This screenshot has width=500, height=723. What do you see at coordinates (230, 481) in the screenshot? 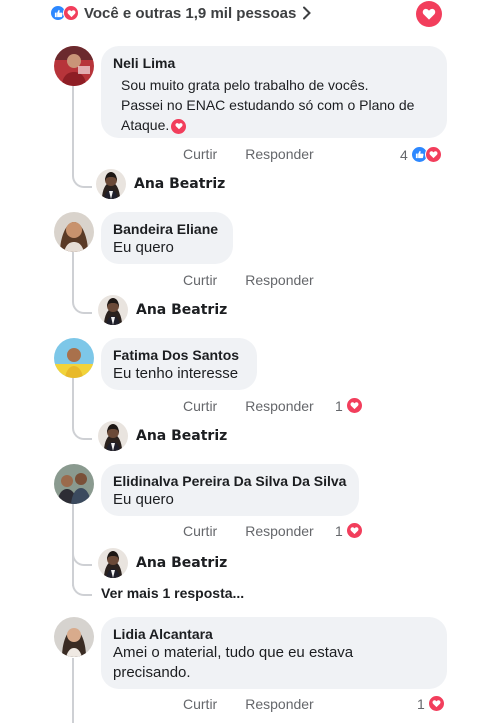
I see `comment-author: Elidinalva Pereira Da Silva Da Silva` at bounding box center [230, 481].